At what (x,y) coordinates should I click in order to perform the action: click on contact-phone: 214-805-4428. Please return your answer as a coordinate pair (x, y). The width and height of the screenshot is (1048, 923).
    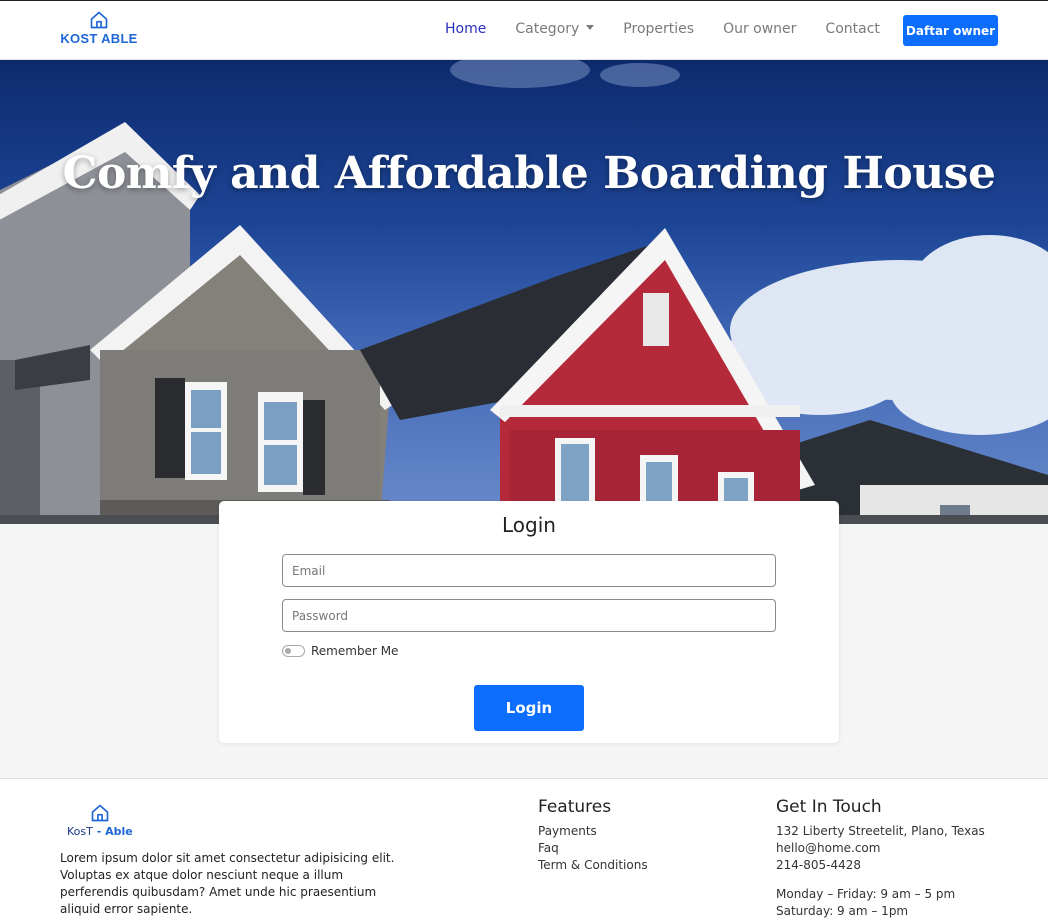
    Looking at the image, I should click on (880, 865).